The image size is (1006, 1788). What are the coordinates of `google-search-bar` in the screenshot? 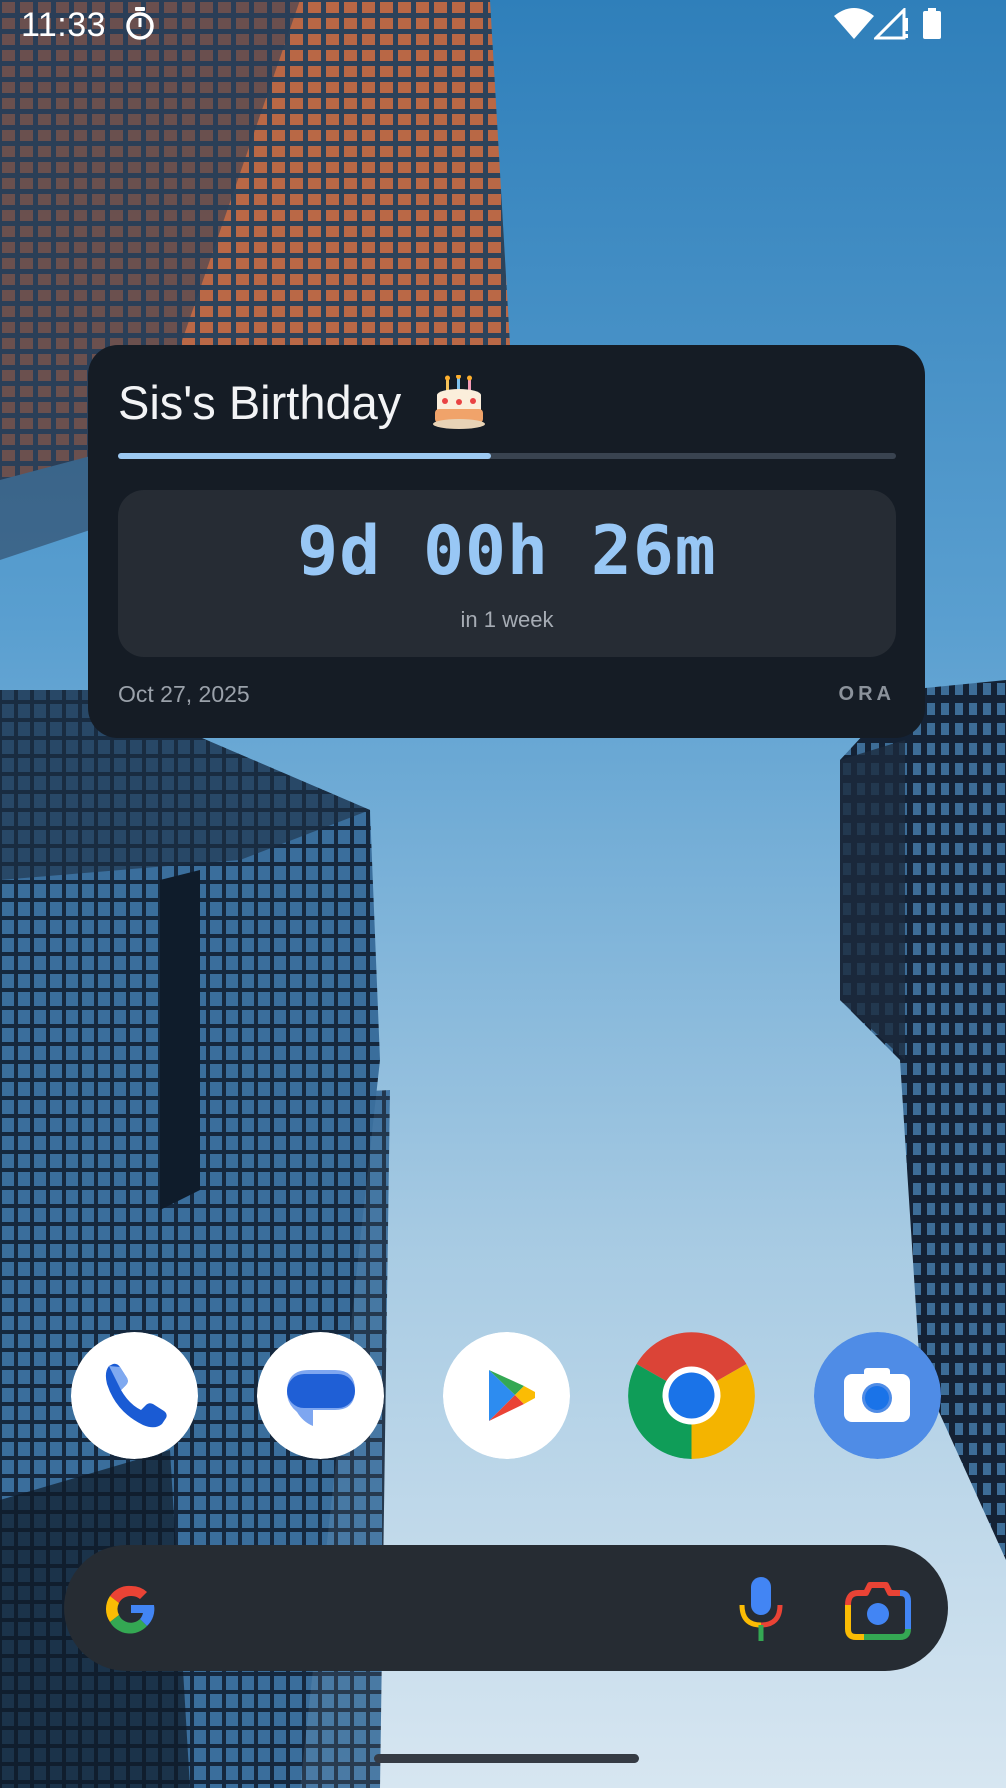 It's located at (506, 1608).